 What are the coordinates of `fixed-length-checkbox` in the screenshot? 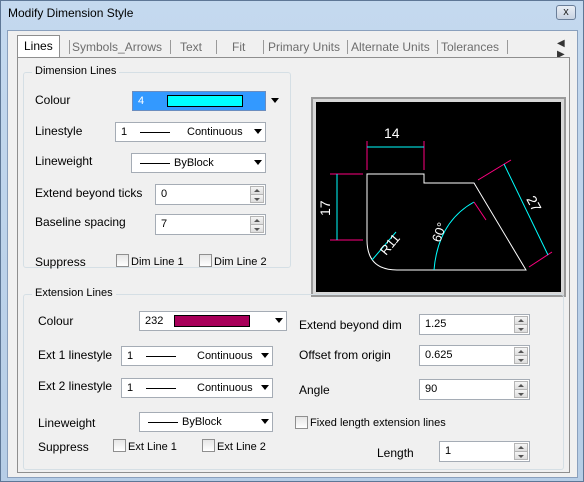 It's located at (301, 422).